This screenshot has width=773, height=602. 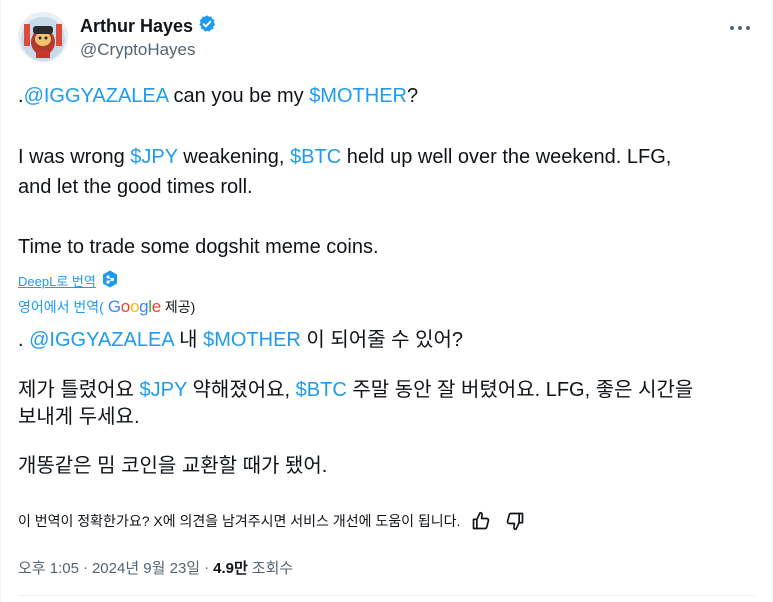 What do you see at coordinates (68, 280) in the screenshot?
I see `deepl-translate-link: DeepL로 번역` at bounding box center [68, 280].